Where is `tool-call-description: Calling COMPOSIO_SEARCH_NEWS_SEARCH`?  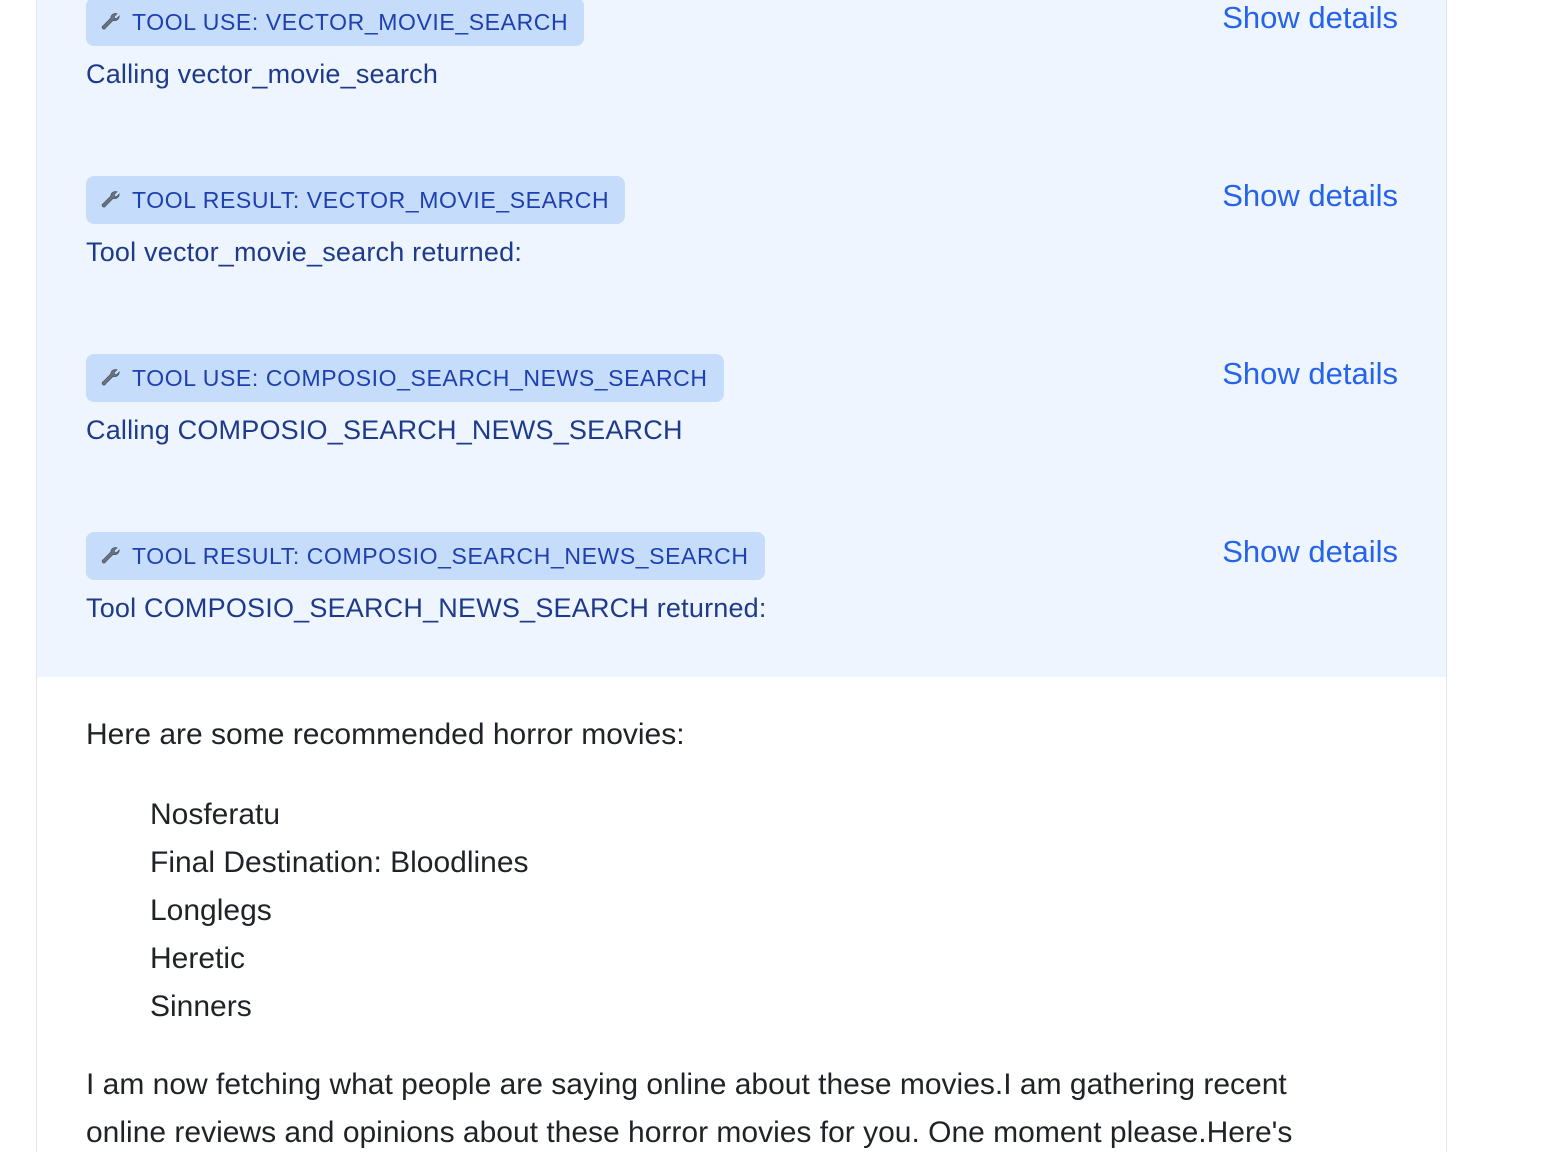 tool-call-description: Calling COMPOSIO_SEARCH_NEWS_SEARCH is located at coordinates (384, 430).